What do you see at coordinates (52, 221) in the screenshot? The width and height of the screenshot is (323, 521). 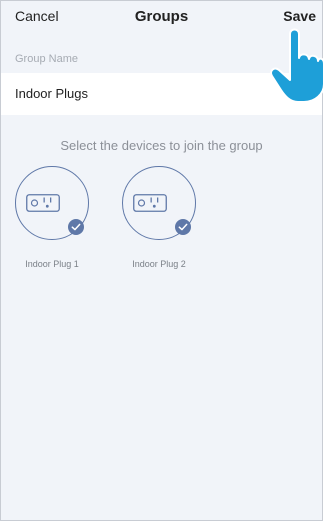 I see `device-tile-indoor-plug-1: Indoor Plug 1` at bounding box center [52, 221].